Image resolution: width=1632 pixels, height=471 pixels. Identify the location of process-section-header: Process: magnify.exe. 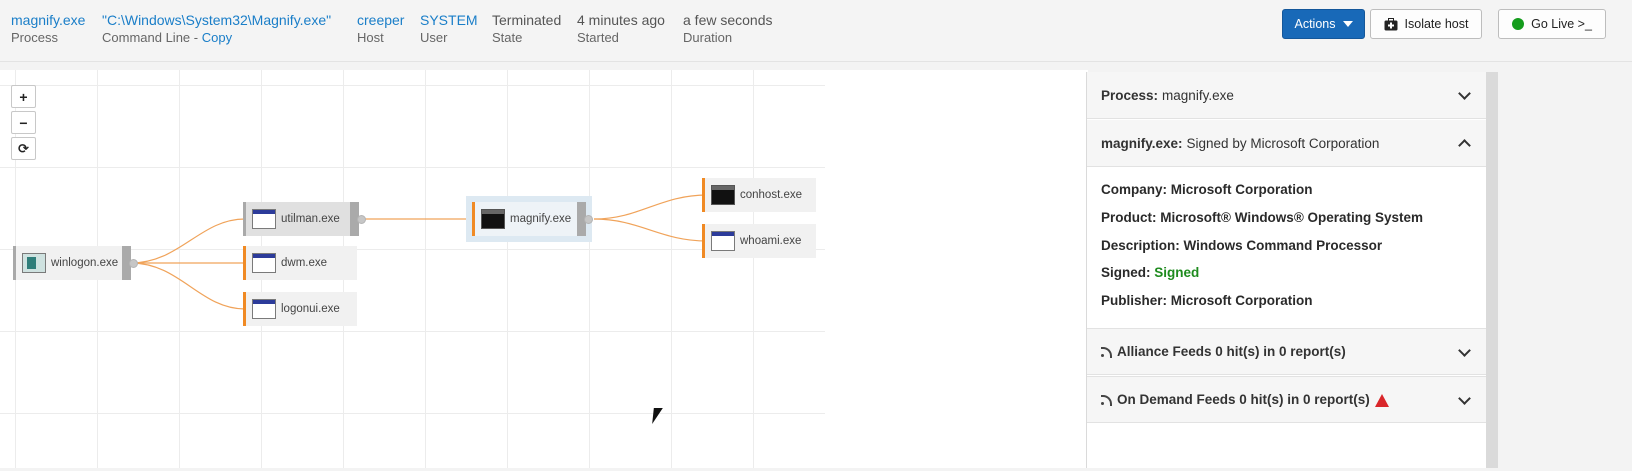
(1287, 95).